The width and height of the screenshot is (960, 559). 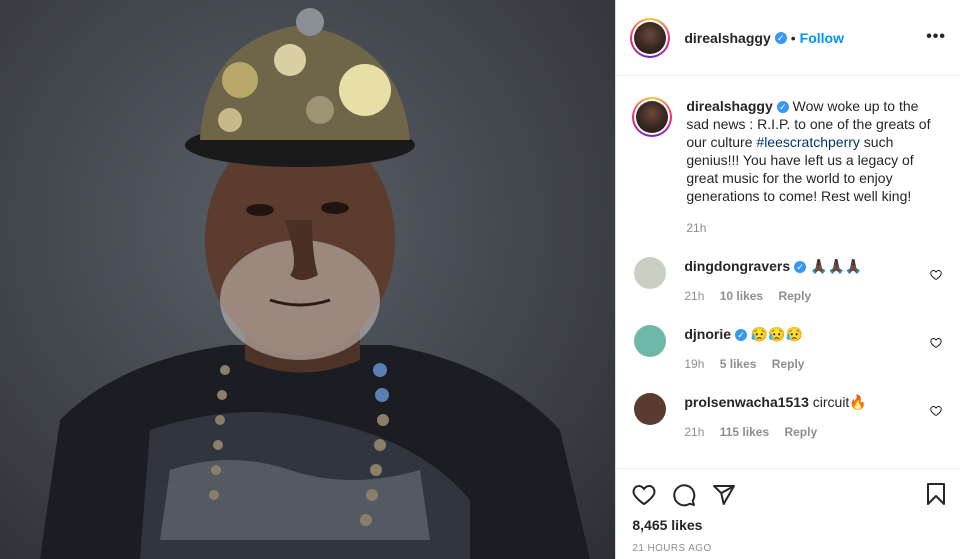 I want to click on post-header: direalshaggy ✓ • Follow •••, so click(x=788, y=38).